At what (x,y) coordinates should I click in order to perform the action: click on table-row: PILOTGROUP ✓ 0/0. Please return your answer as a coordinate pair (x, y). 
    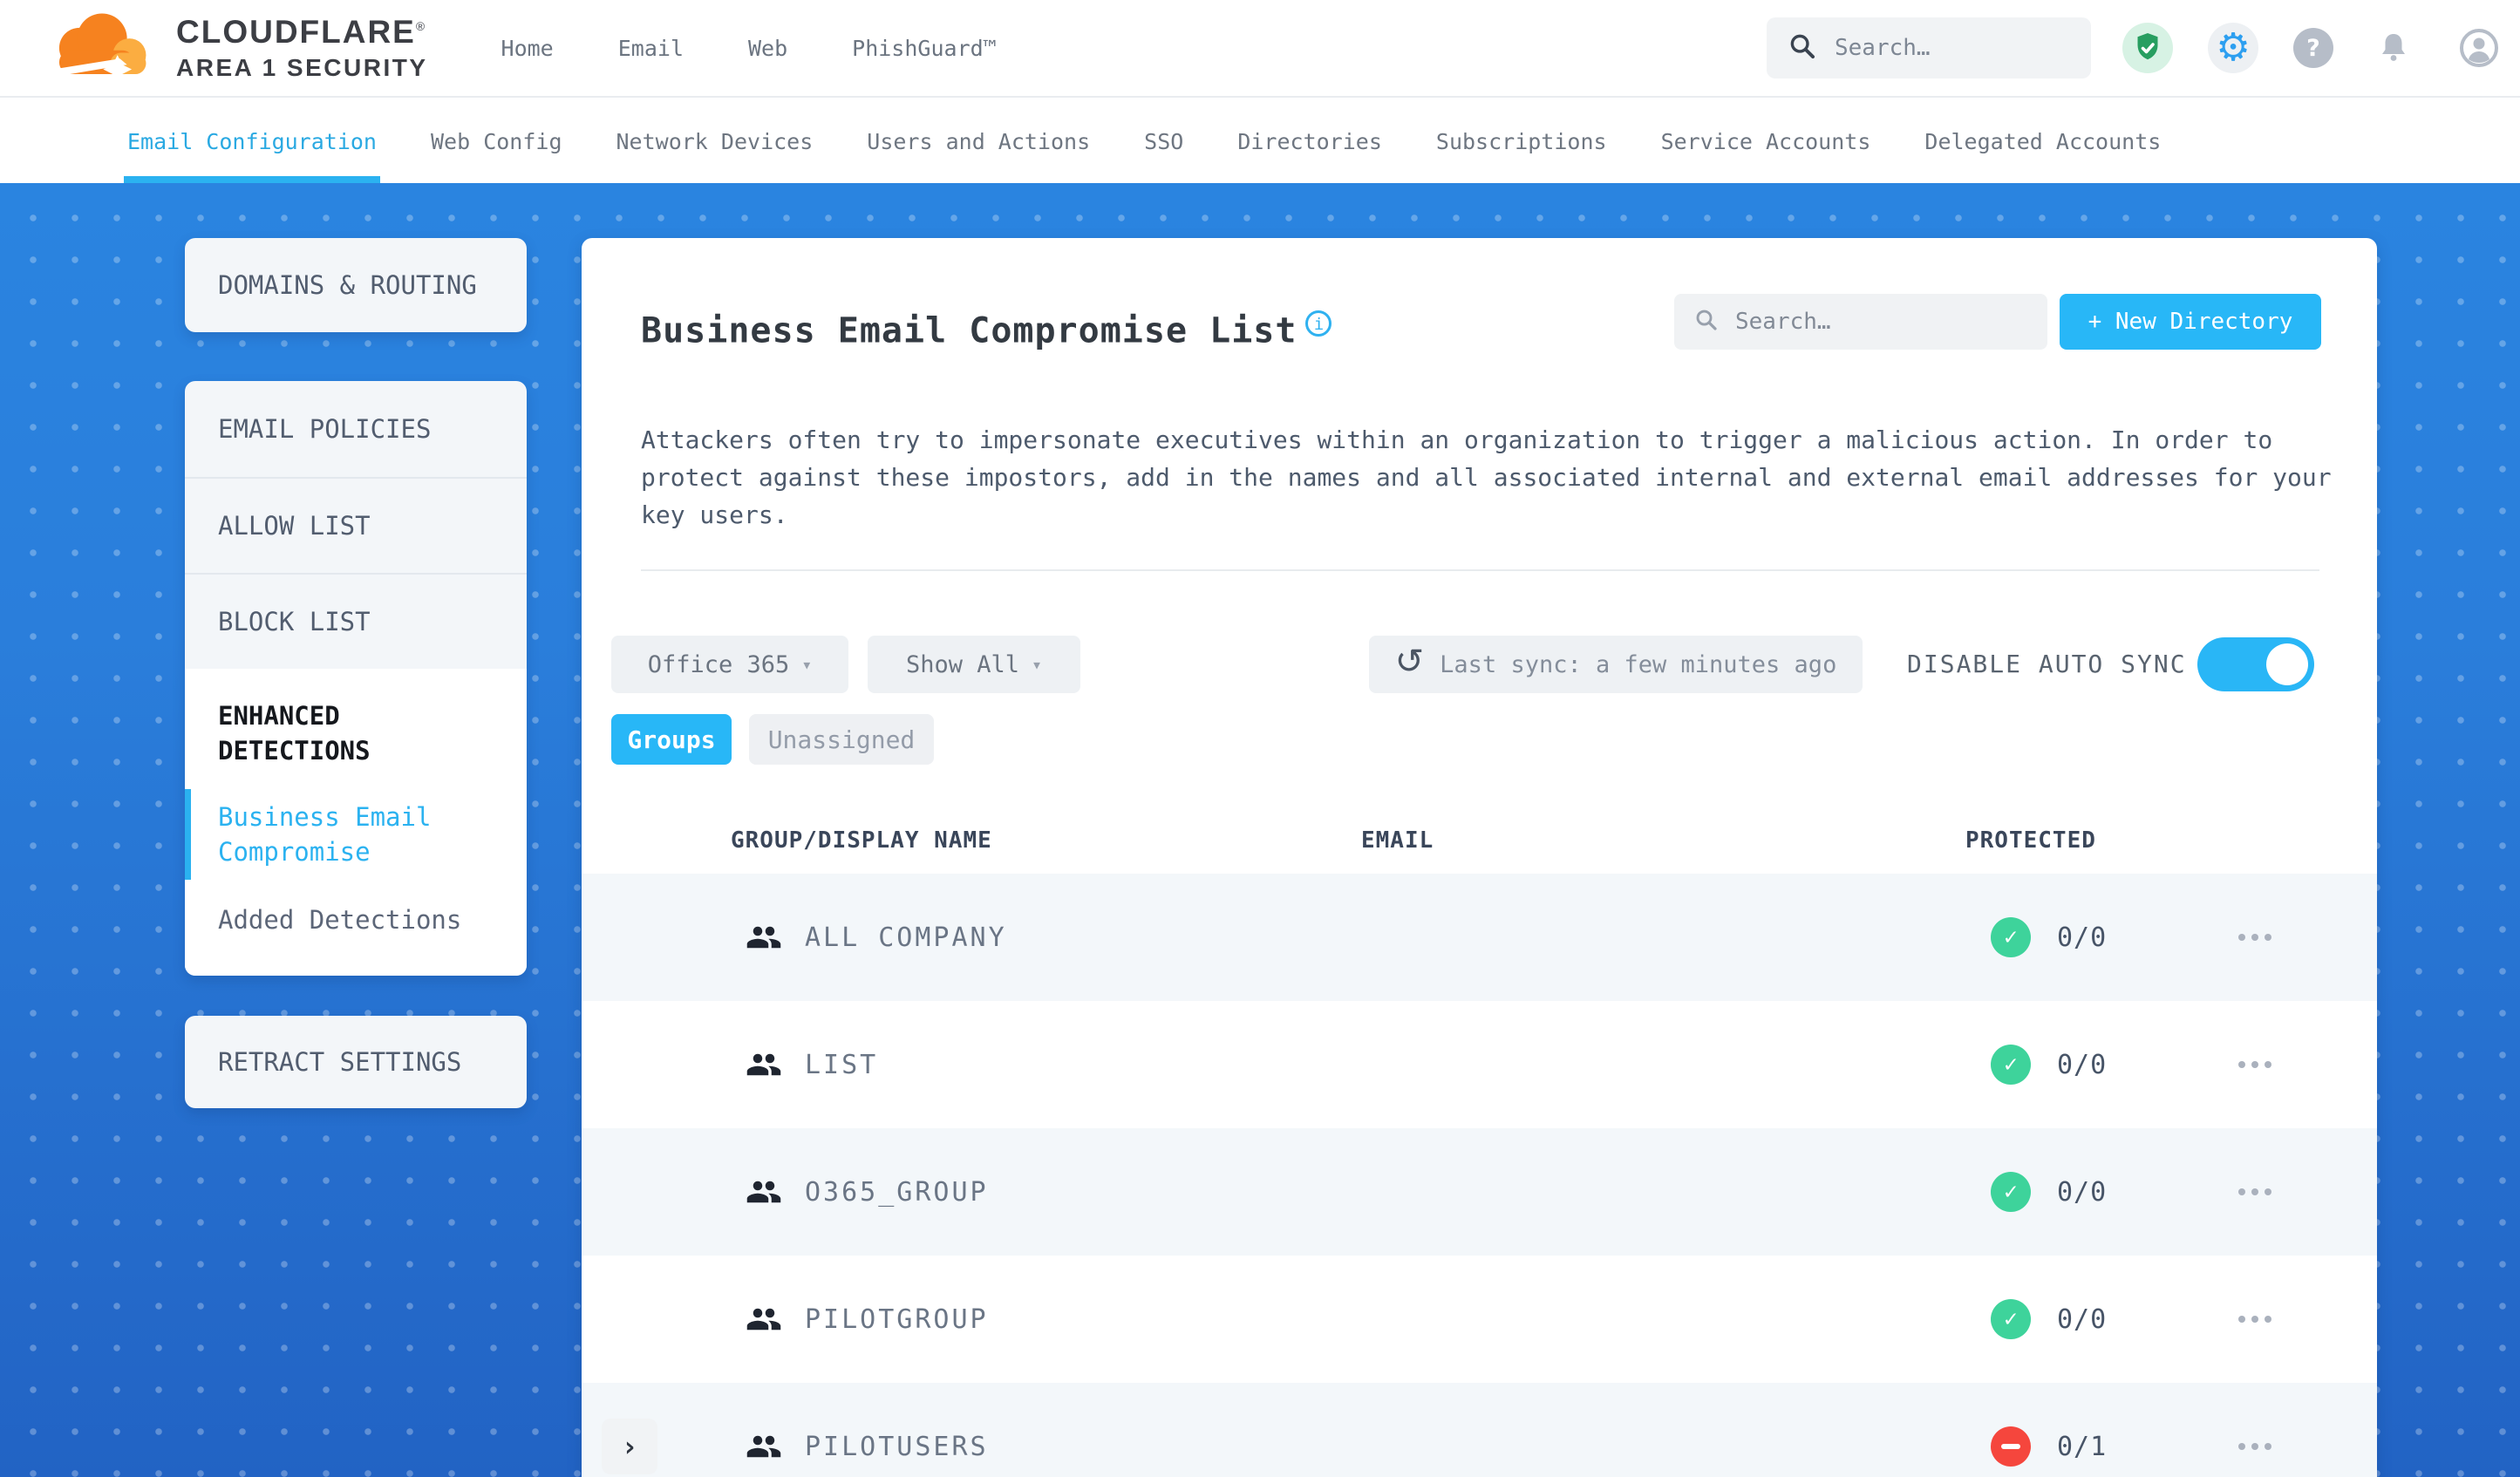
    Looking at the image, I should click on (1479, 1319).